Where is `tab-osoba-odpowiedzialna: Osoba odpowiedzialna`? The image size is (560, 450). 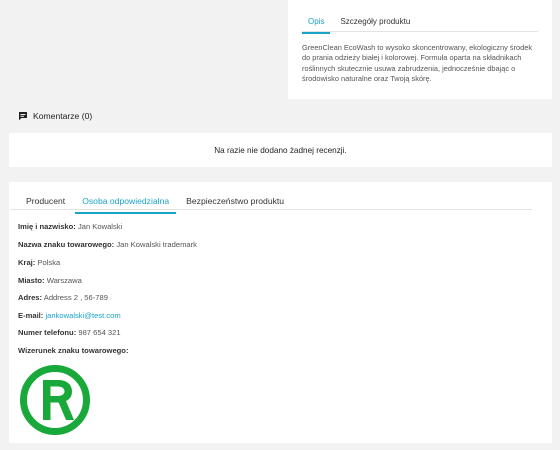 tab-osoba-odpowiedzialna: Osoba odpowiedzialna is located at coordinates (126, 204).